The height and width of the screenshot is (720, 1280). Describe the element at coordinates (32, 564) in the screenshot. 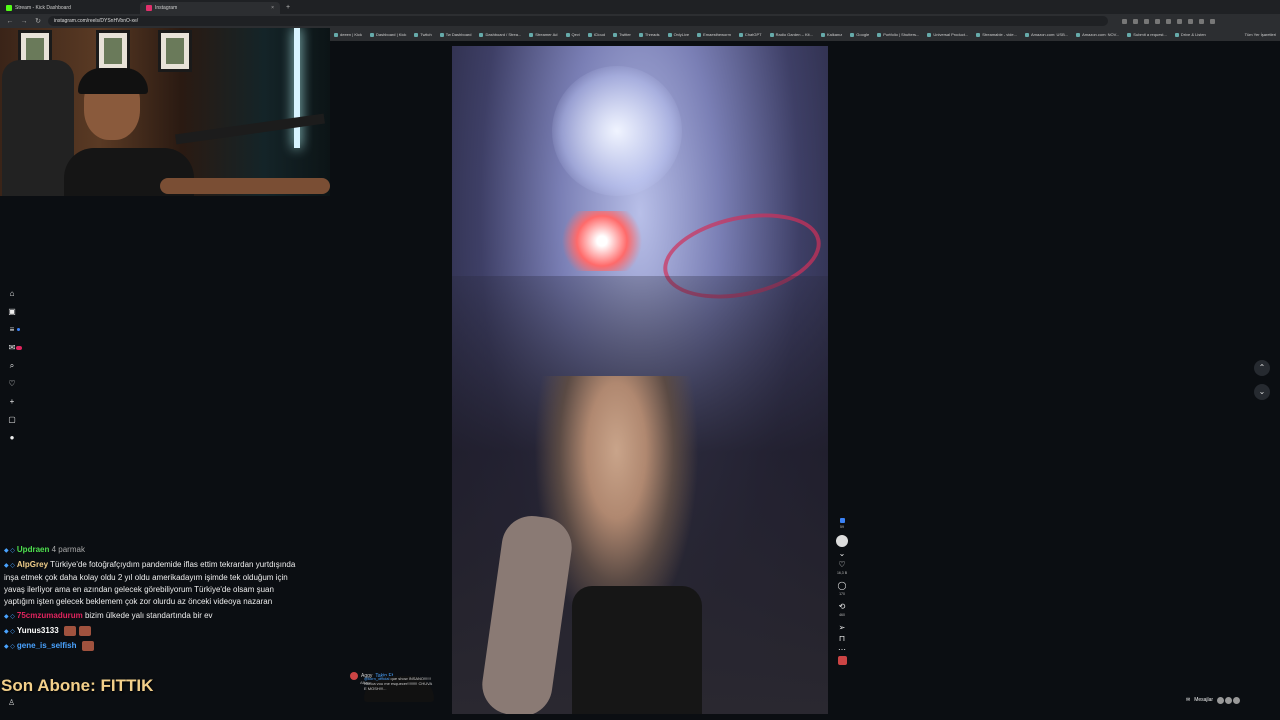

I see `chat-username: AlpGrey` at that location.